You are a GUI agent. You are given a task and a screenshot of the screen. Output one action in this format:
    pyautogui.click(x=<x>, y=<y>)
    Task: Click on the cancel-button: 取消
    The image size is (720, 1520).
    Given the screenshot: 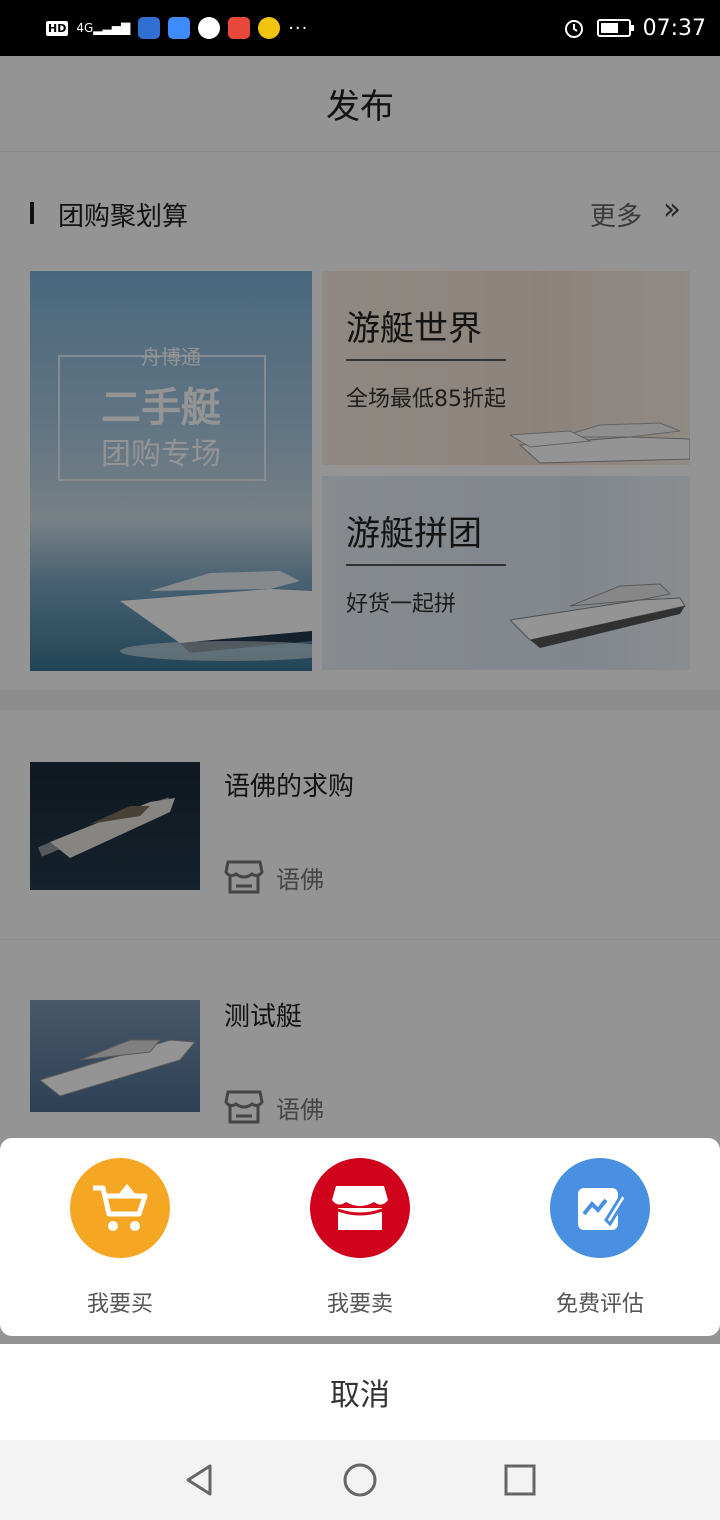 What is the action you would take?
    pyautogui.click(x=360, y=1392)
    